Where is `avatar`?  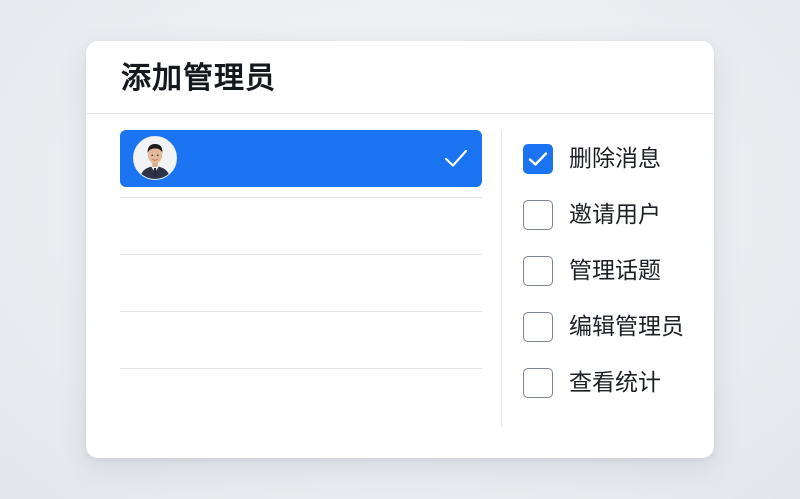
avatar is located at coordinates (155, 158).